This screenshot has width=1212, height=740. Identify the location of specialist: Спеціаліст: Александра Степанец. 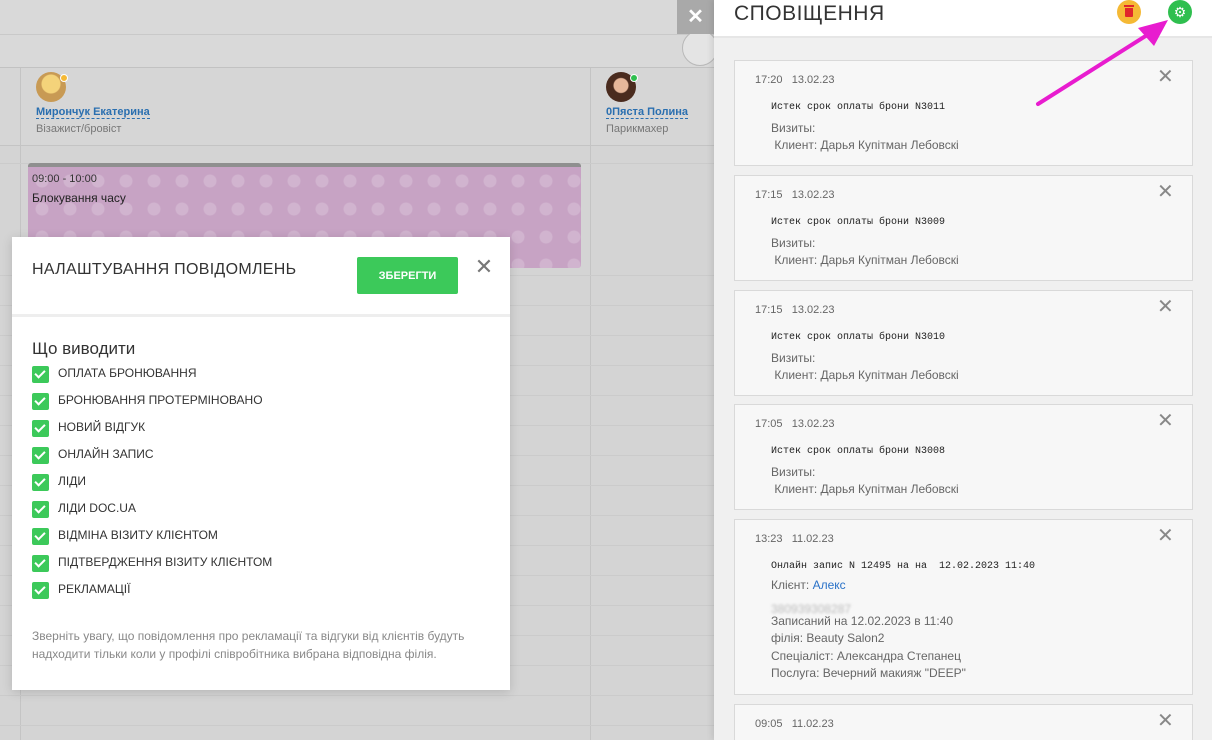
(866, 656).